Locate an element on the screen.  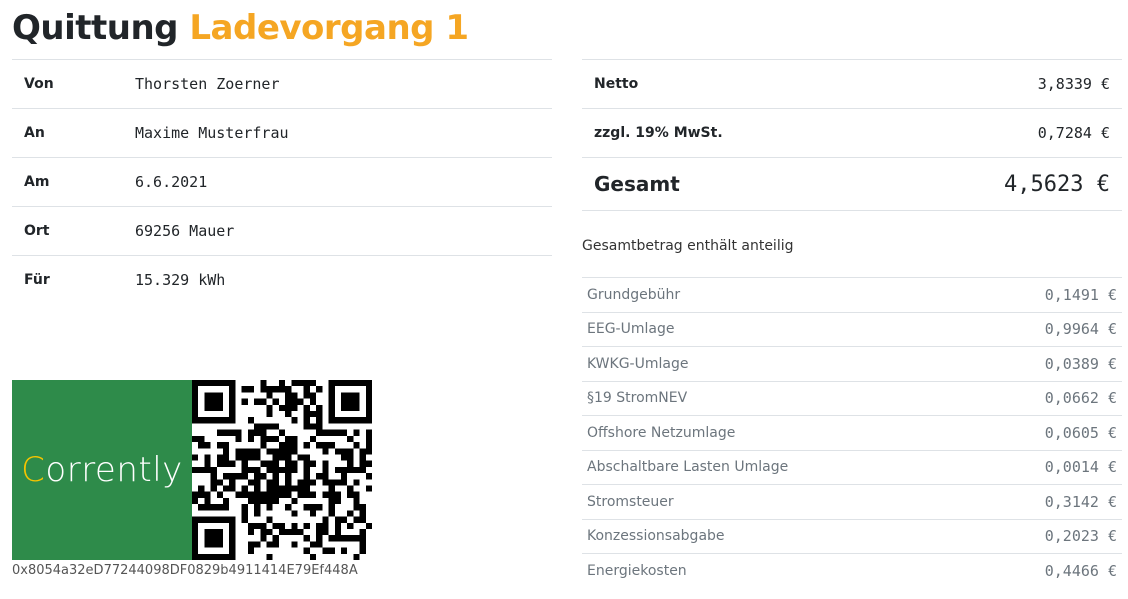
detail-label: An is located at coordinates (73, 133).